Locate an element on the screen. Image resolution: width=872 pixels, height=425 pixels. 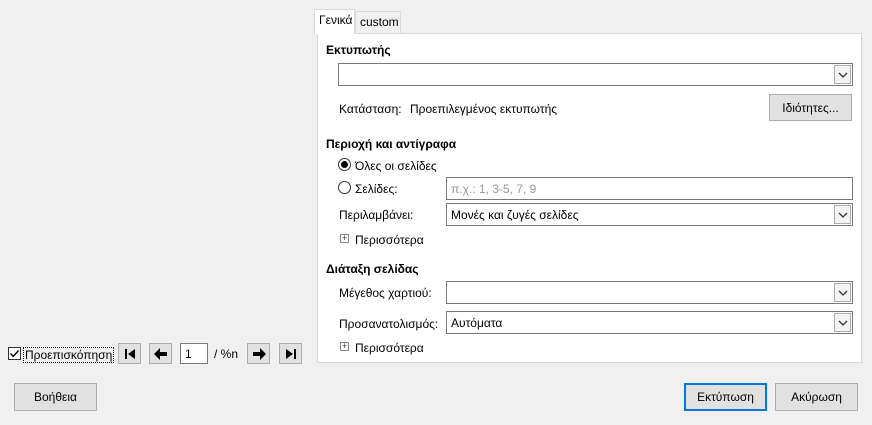
cancel-button-label: Ακύρωση is located at coordinates (816, 397).